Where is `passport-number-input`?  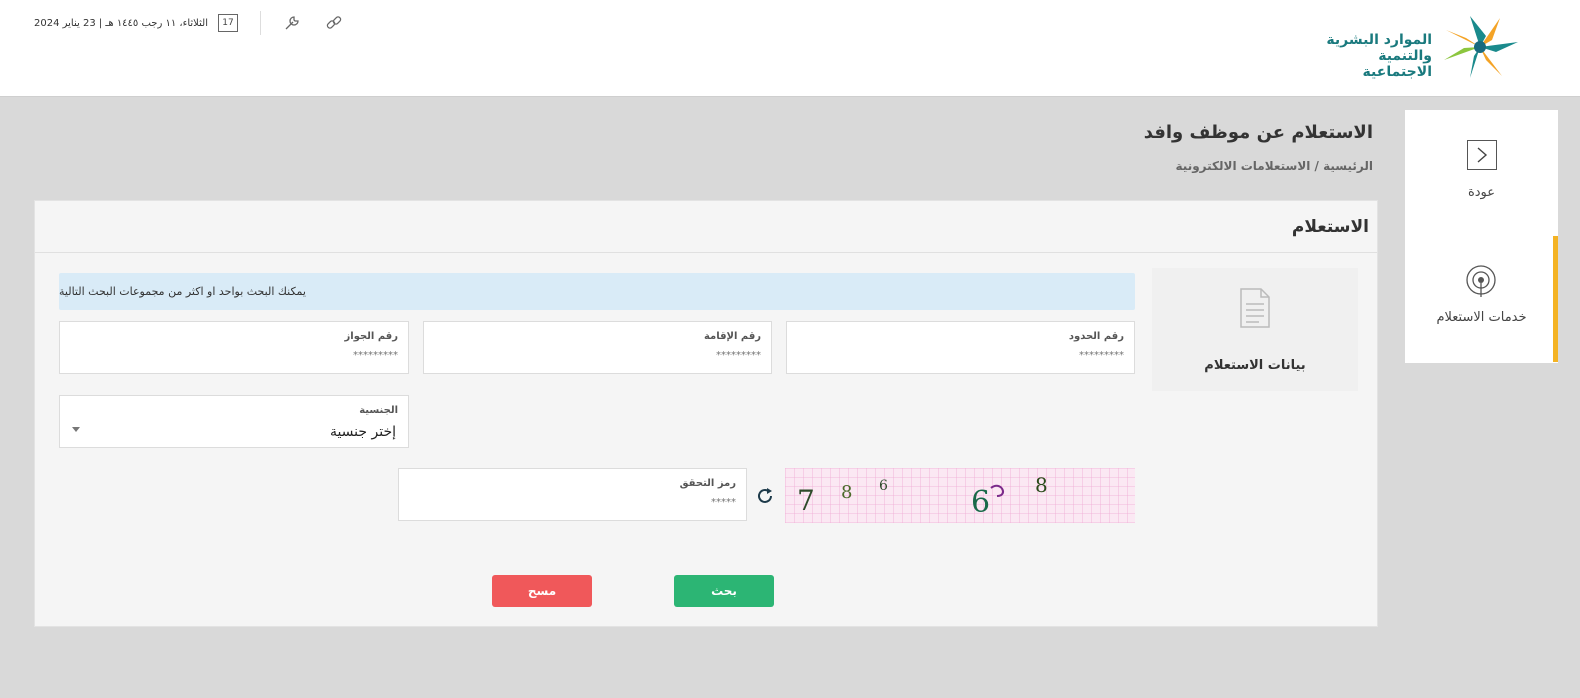 passport-number-input is located at coordinates (234, 355).